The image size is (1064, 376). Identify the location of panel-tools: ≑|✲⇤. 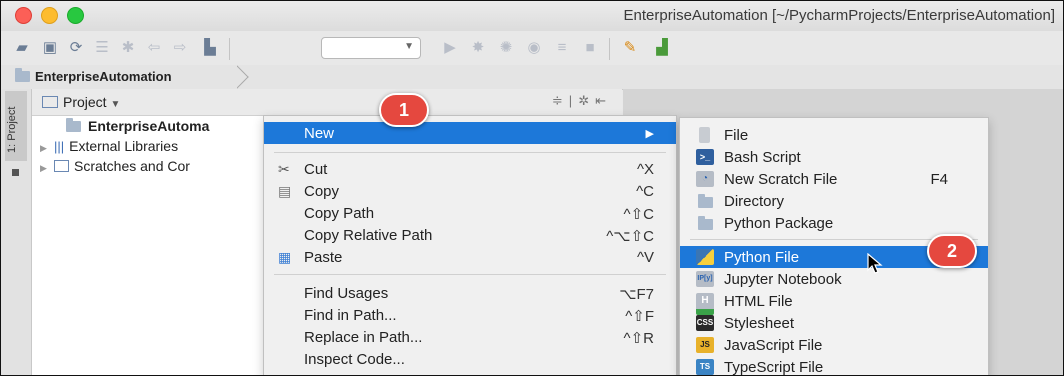
(581, 100).